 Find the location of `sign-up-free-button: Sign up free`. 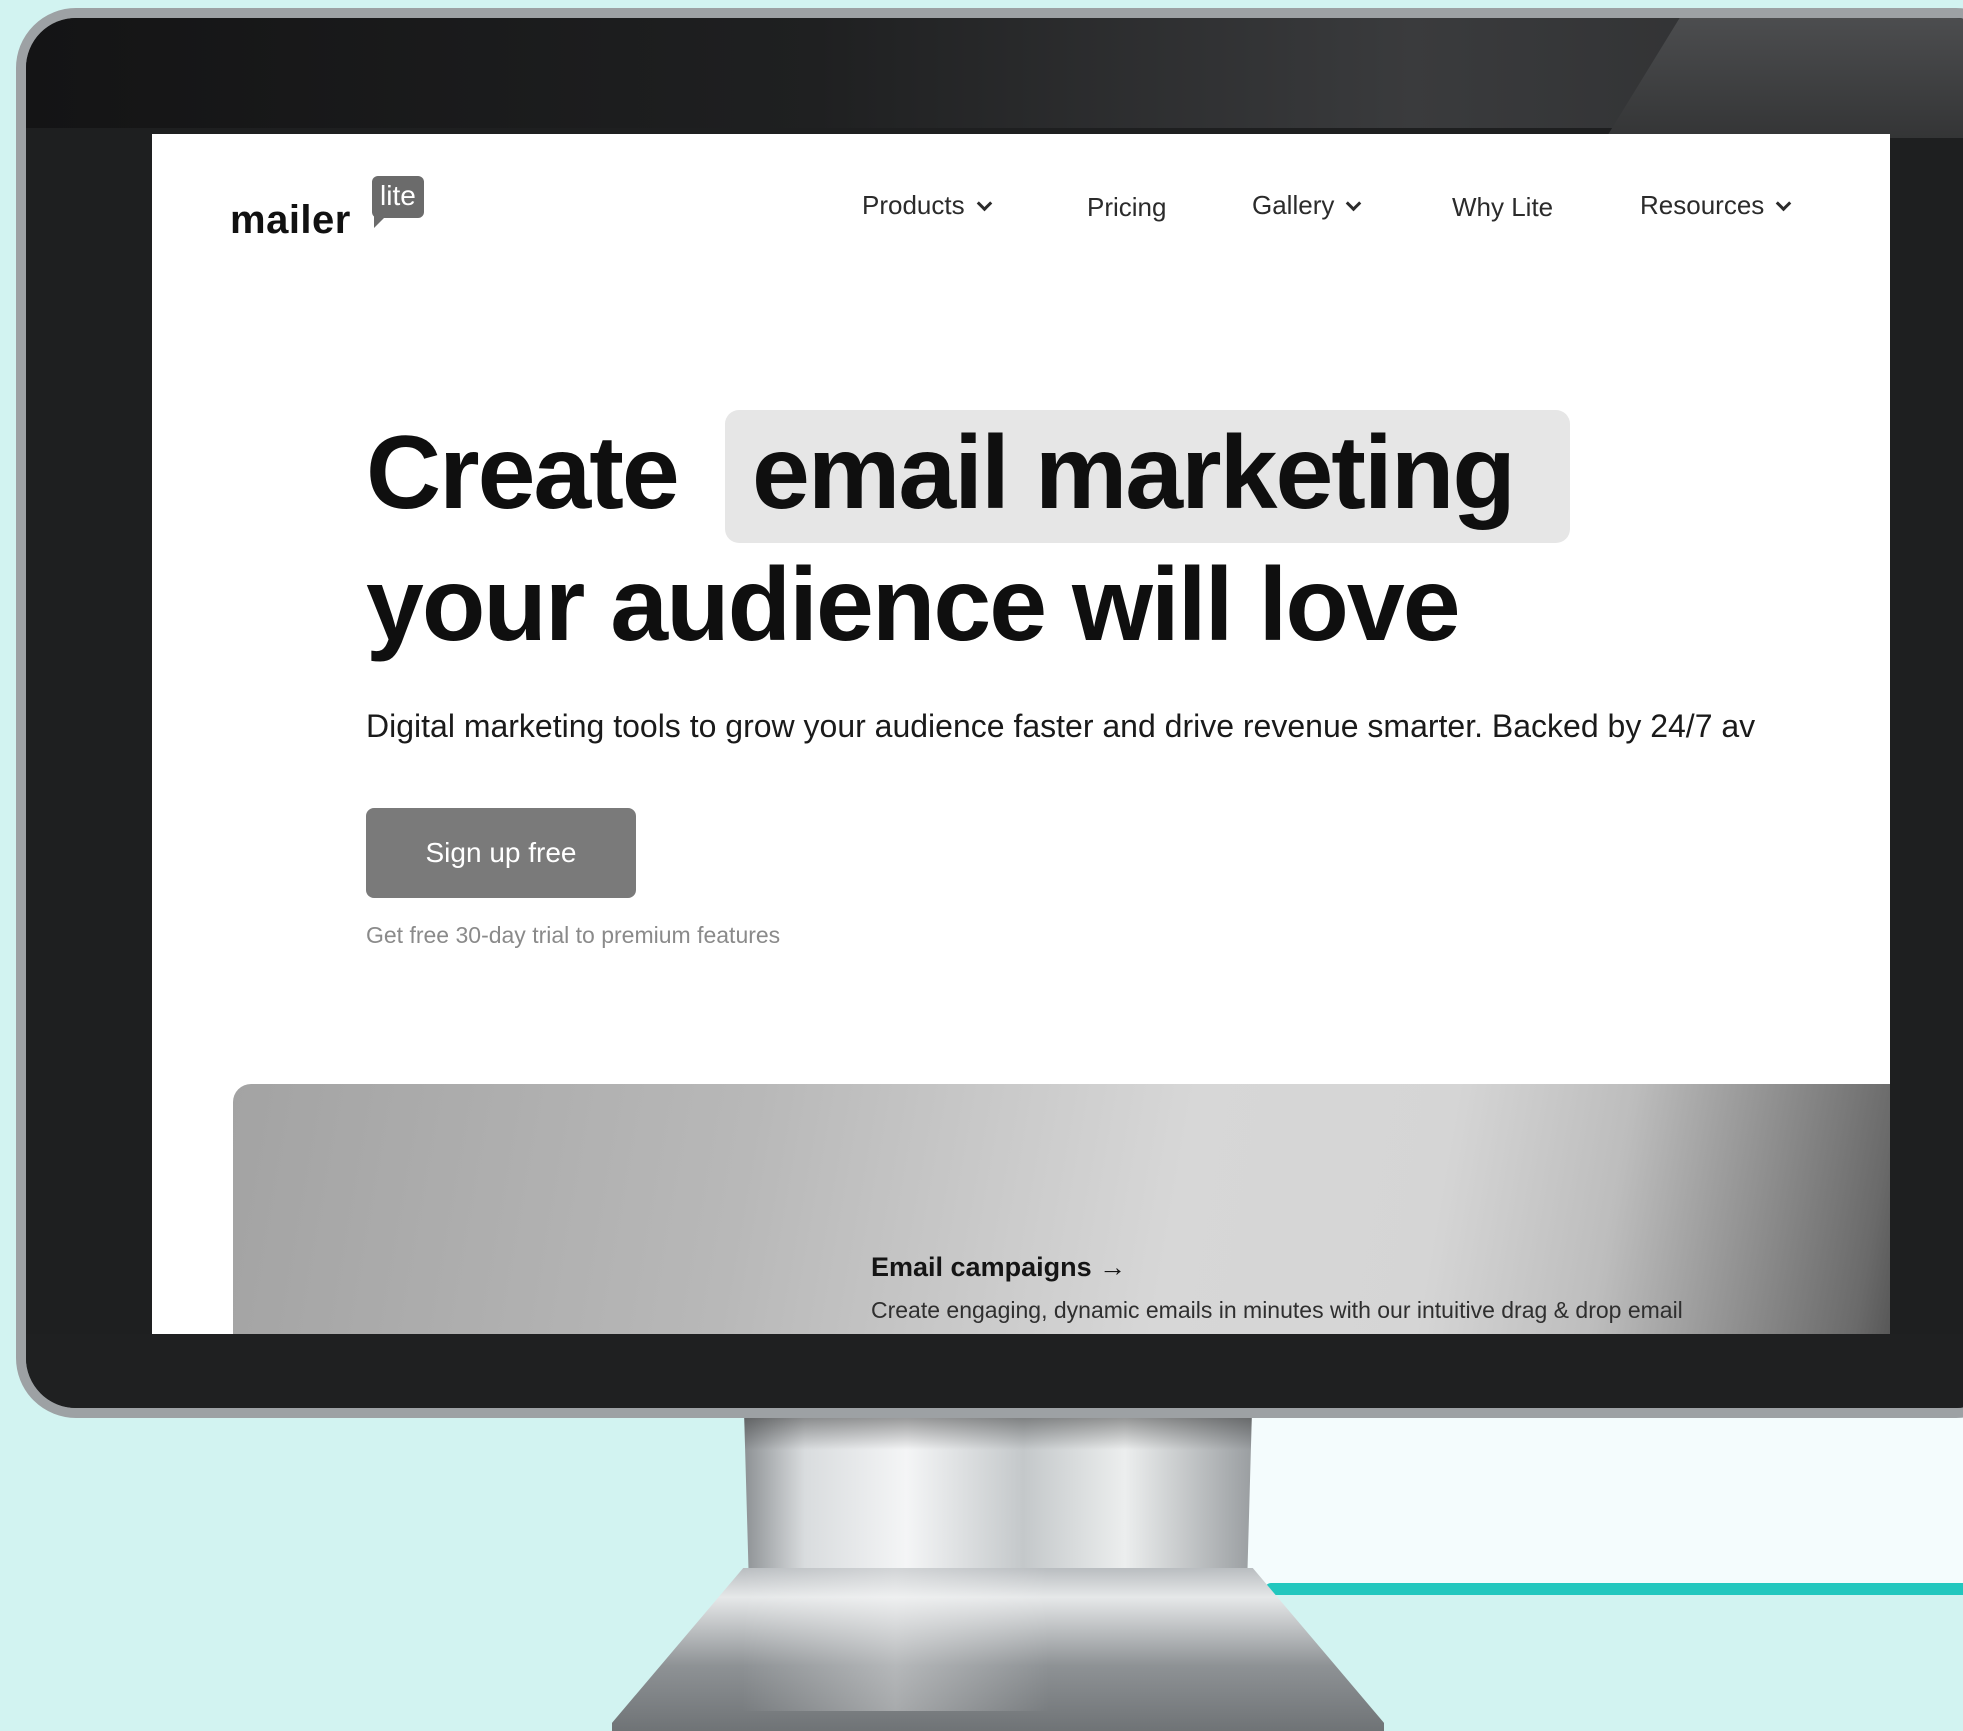

sign-up-free-button: Sign up free is located at coordinates (501, 853).